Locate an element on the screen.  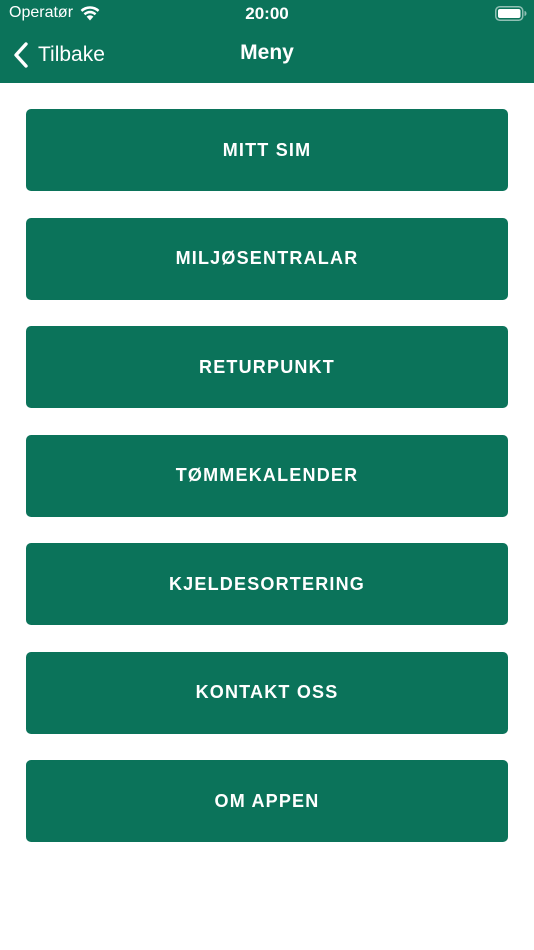
status-bar: Operatør 20:00 is located at coordinates (267, 14).